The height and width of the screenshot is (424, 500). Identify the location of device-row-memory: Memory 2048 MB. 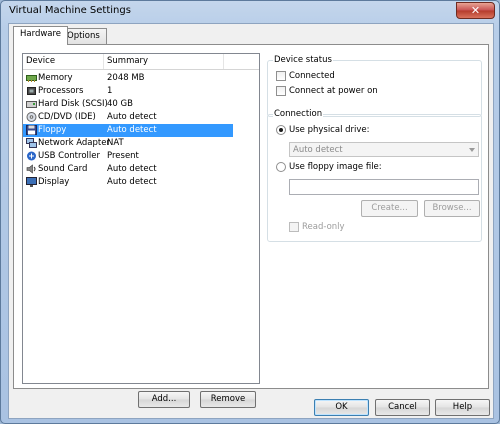
(128, 78).